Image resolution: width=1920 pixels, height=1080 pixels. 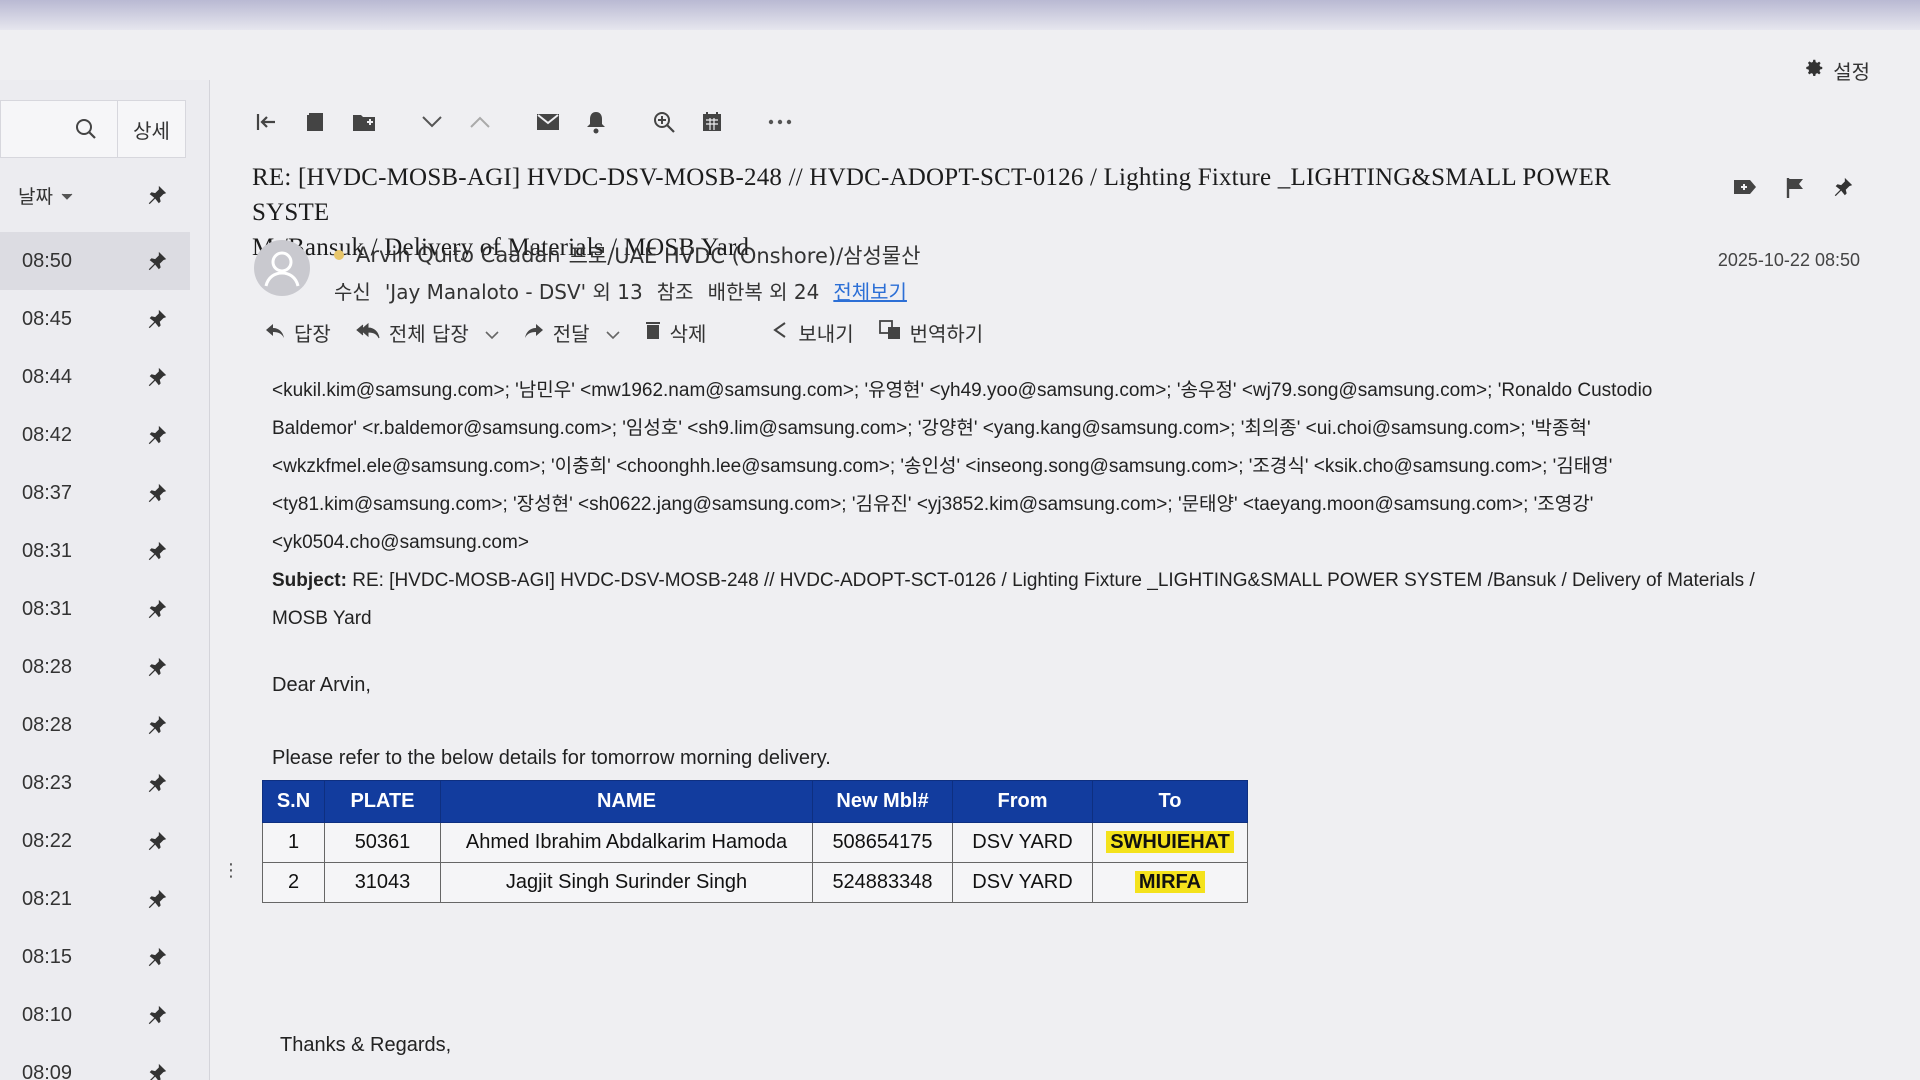 What do you see at coordinates (626, 882) in the screenshot?
I see `cell-name: Jagjit Singh Surinder Singh` at bounding box center [626, 882].